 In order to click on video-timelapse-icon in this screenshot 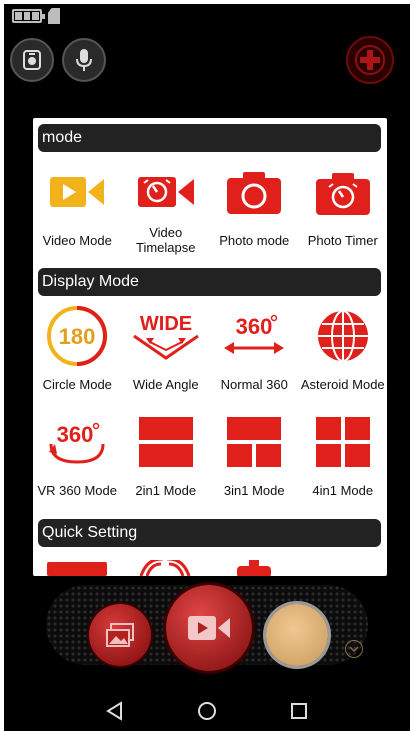, I will do `click(165, 192)`.